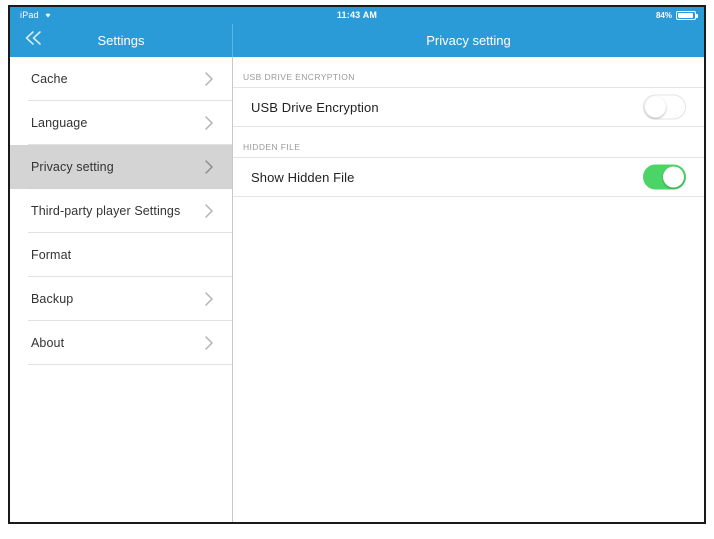  I want to click on show-hidden-file-toggle, so click(664, 177).